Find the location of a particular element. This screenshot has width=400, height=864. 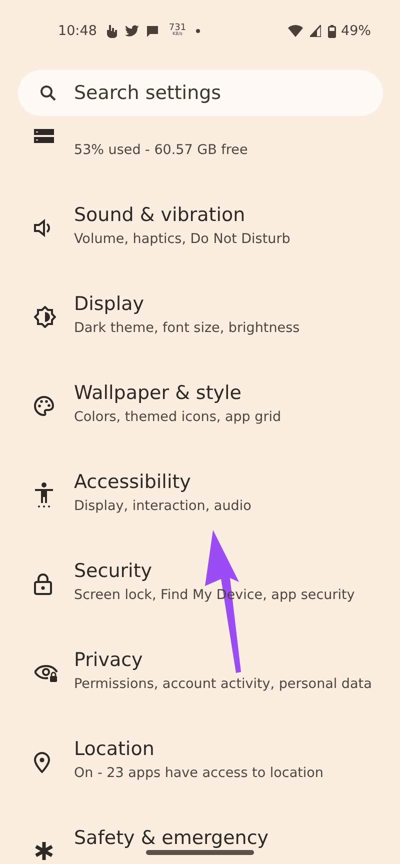

item-title: Security is located at coordinates (114, 571).